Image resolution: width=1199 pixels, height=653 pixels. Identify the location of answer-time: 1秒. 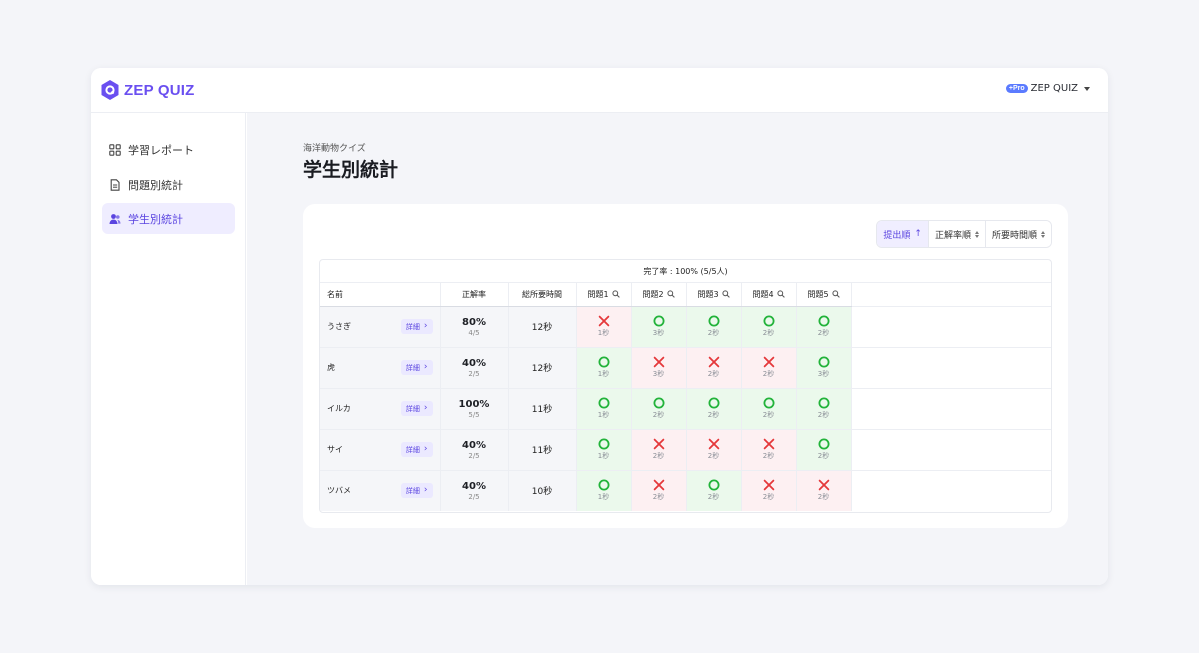
(603, 497).